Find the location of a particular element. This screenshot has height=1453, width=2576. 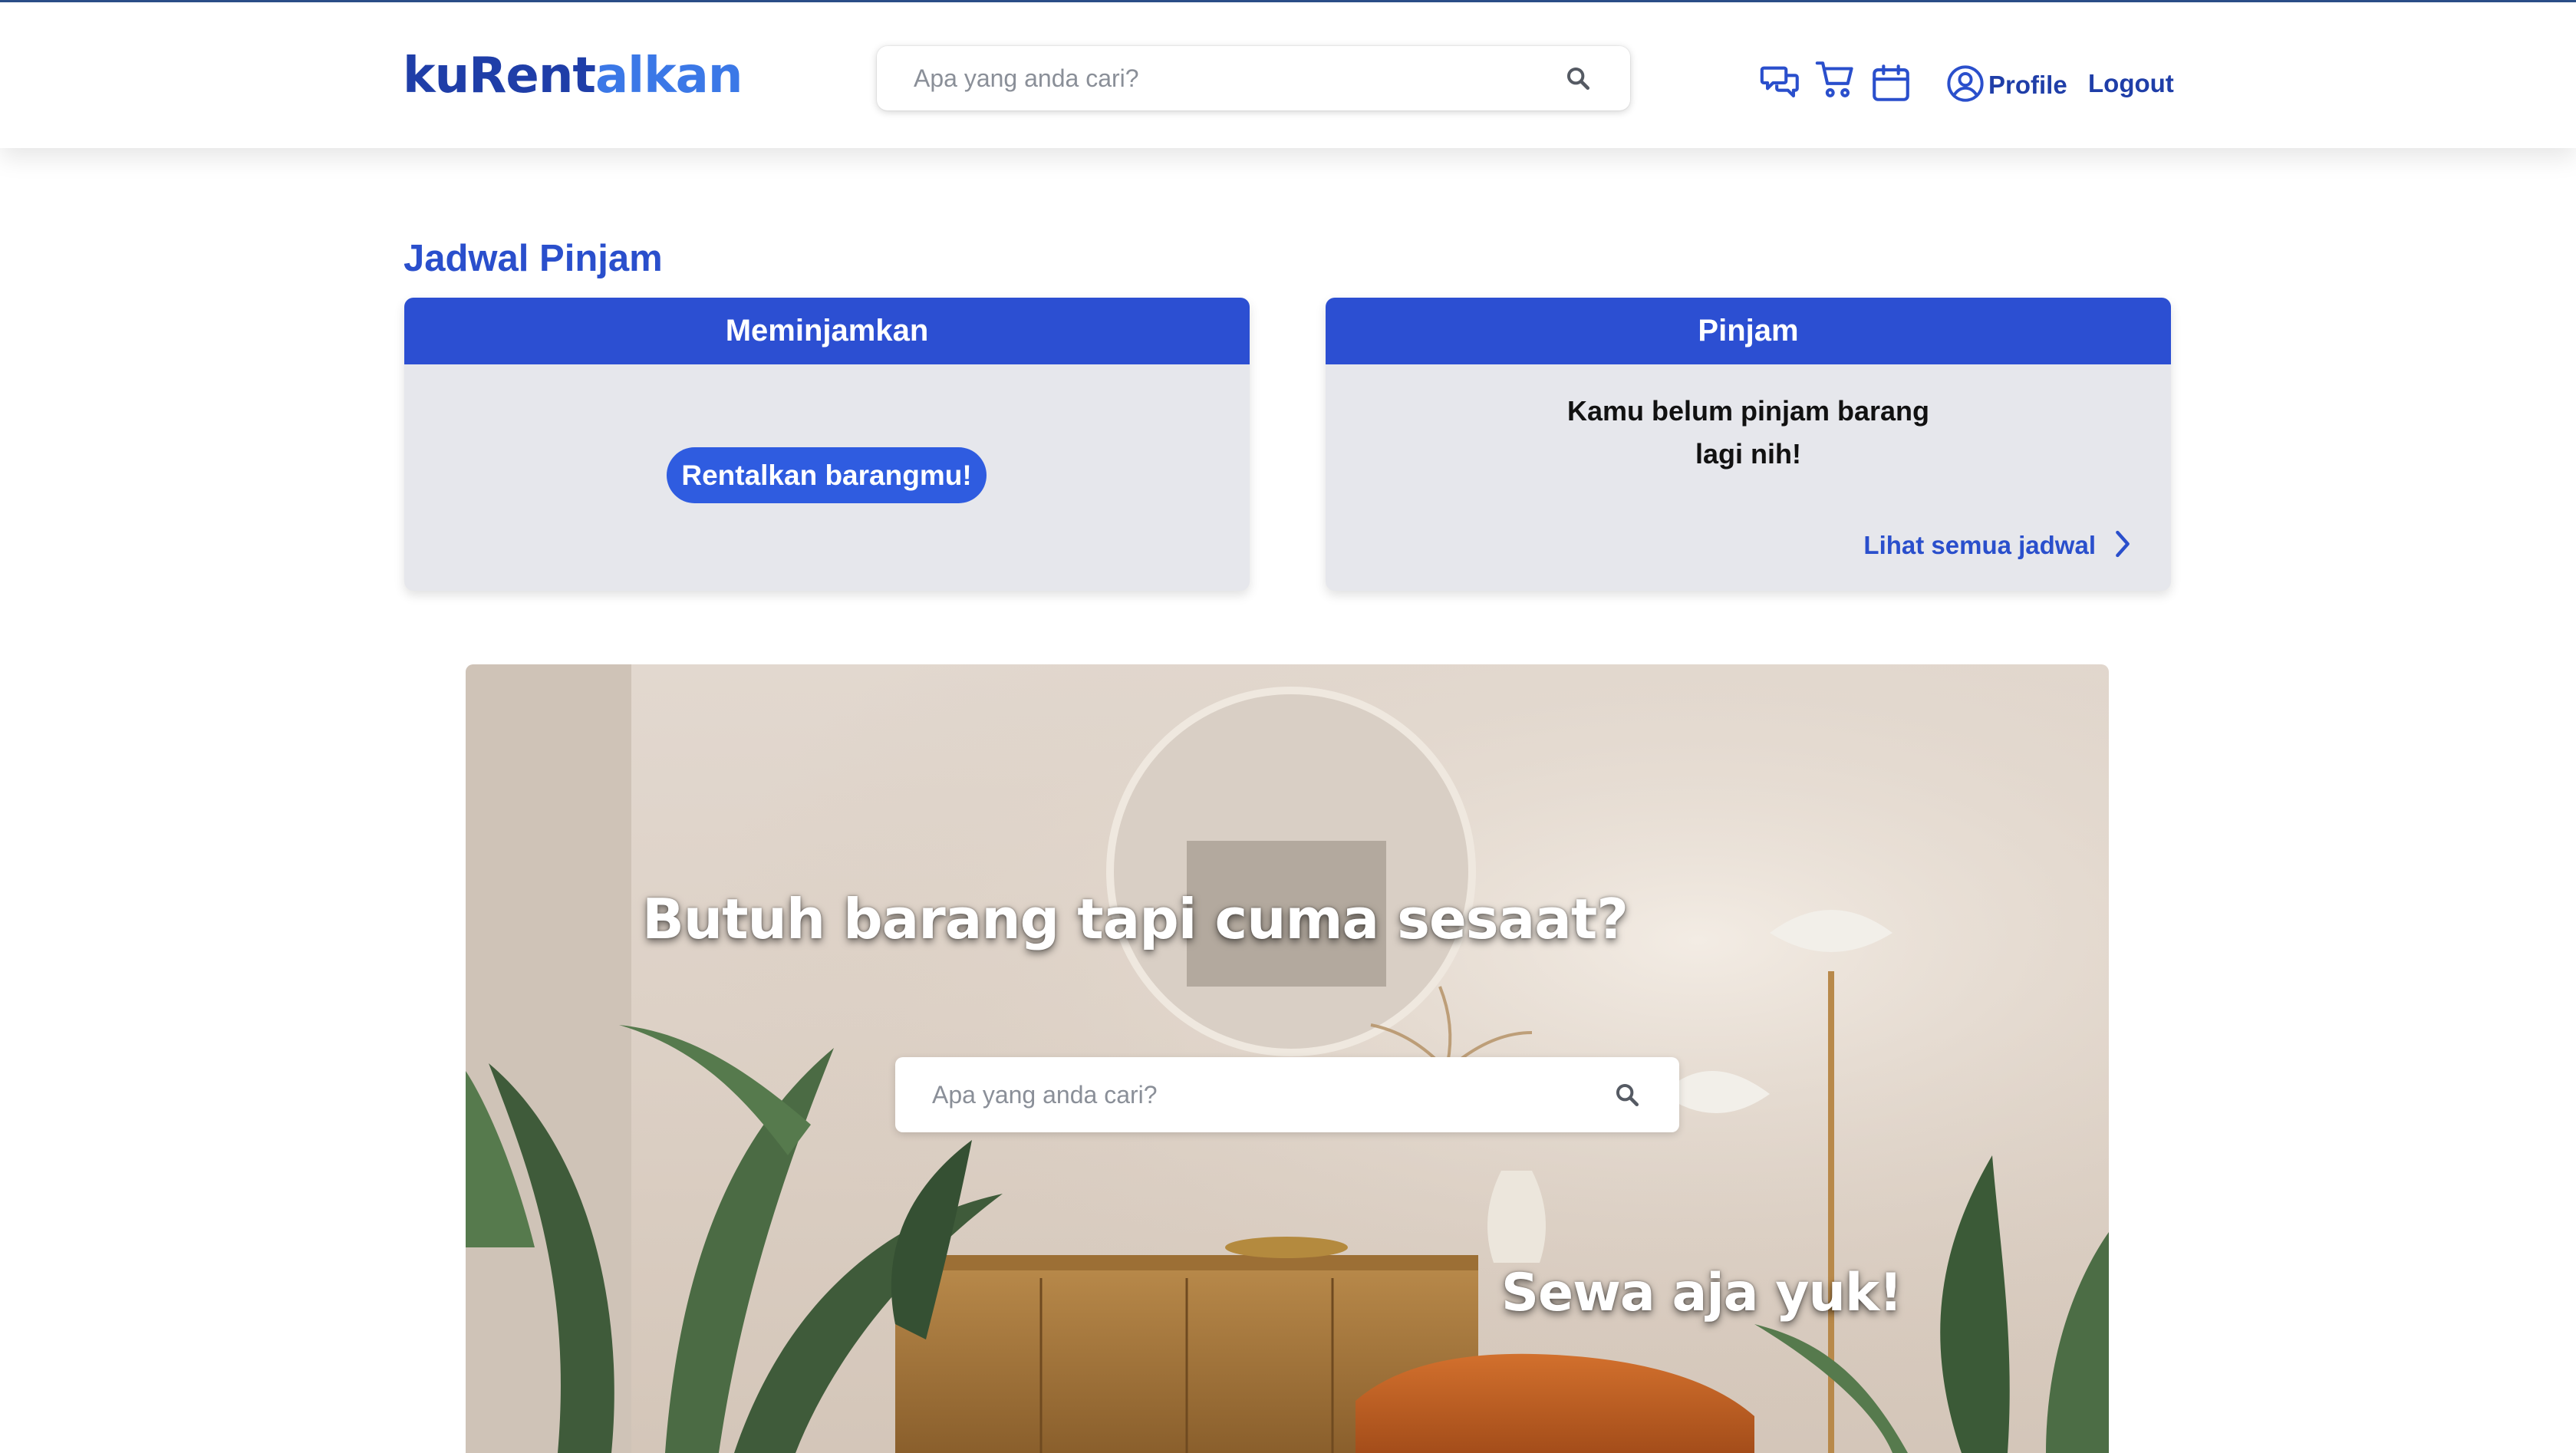

hero-title: Butuh barang tapi cuma sesaat? is located at coordinates (1135, 919).